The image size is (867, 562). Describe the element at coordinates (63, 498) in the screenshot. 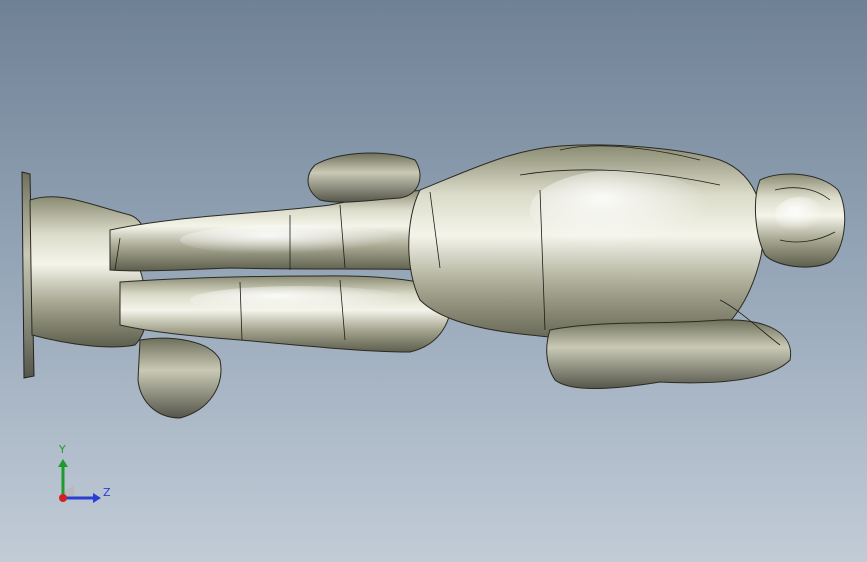

I see `x-axis-origin` at that location.